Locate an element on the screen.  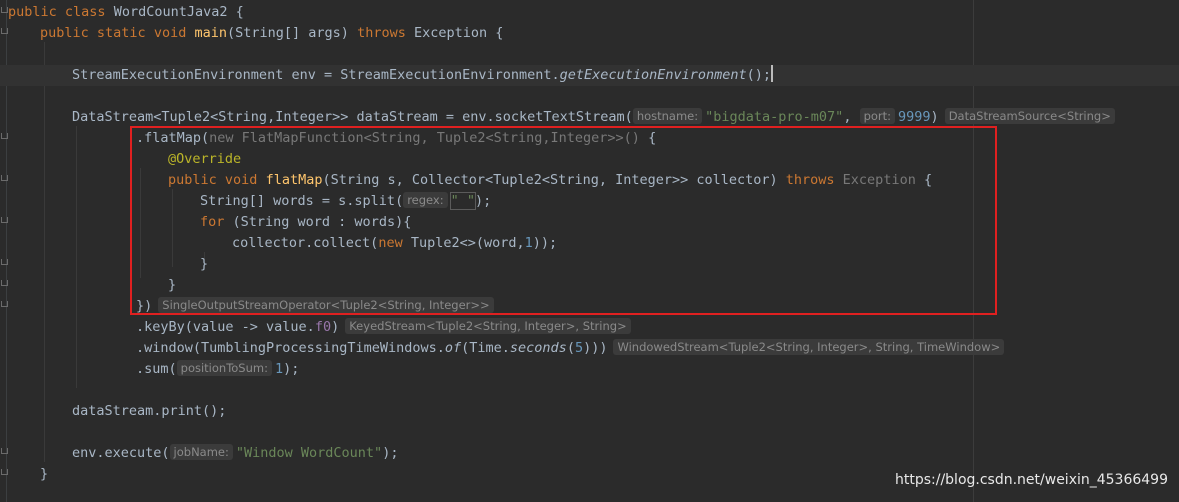
code-text: .sum( is located at coordinates (156, 369).